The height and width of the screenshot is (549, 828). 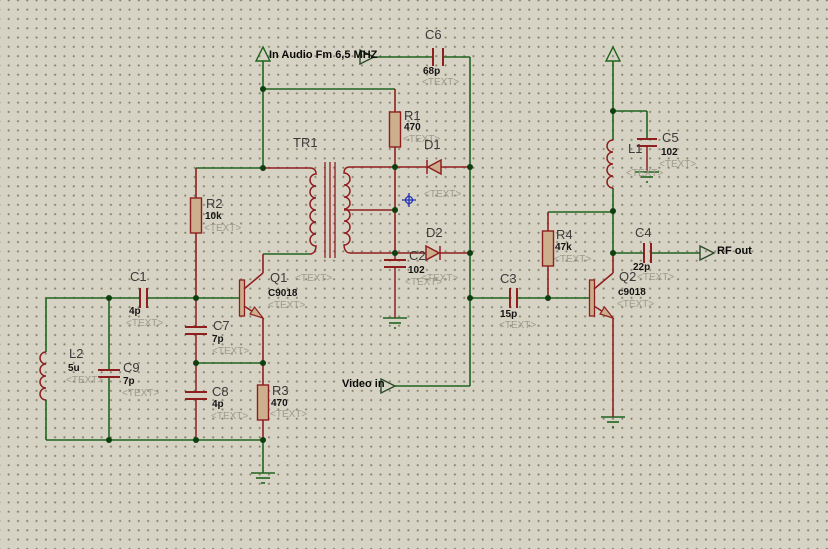 I want to click on c8-ref-label: C8, so click(x=220, y=392).